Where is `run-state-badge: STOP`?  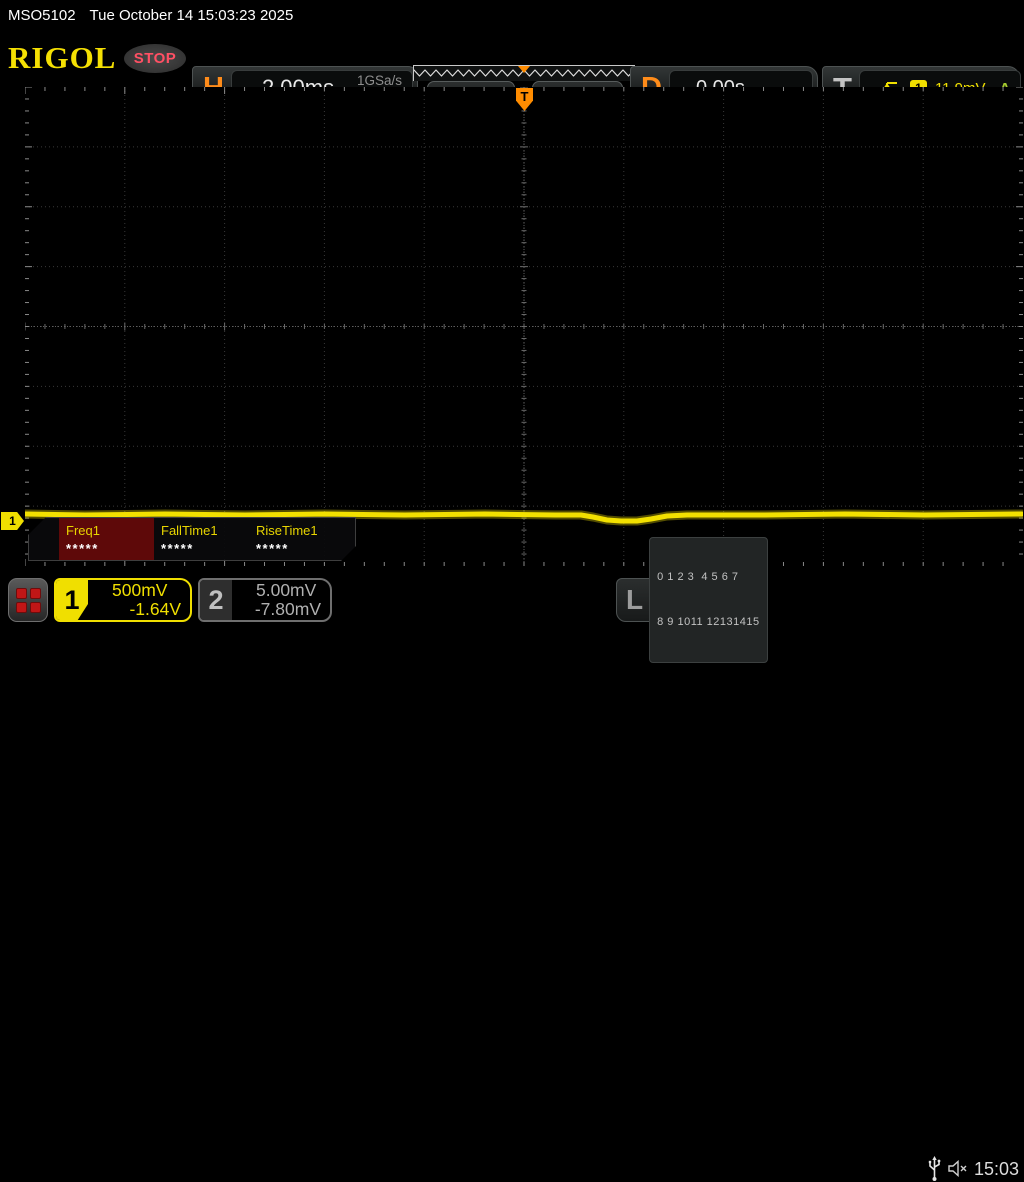 run-state-badge: STOP is located at coordinates (155, 58).